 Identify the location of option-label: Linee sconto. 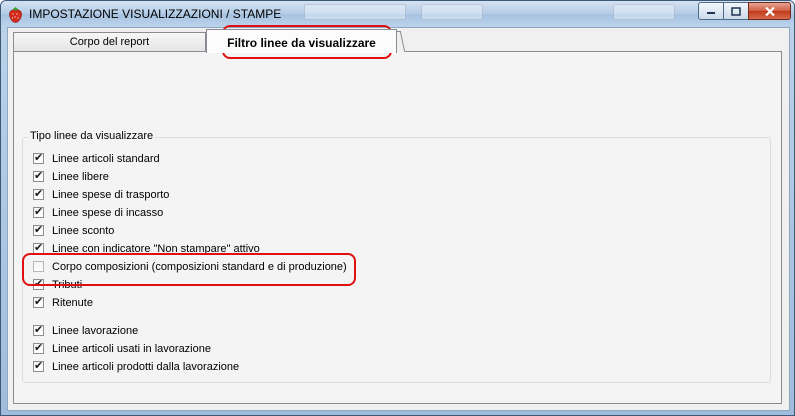
(83, 230).